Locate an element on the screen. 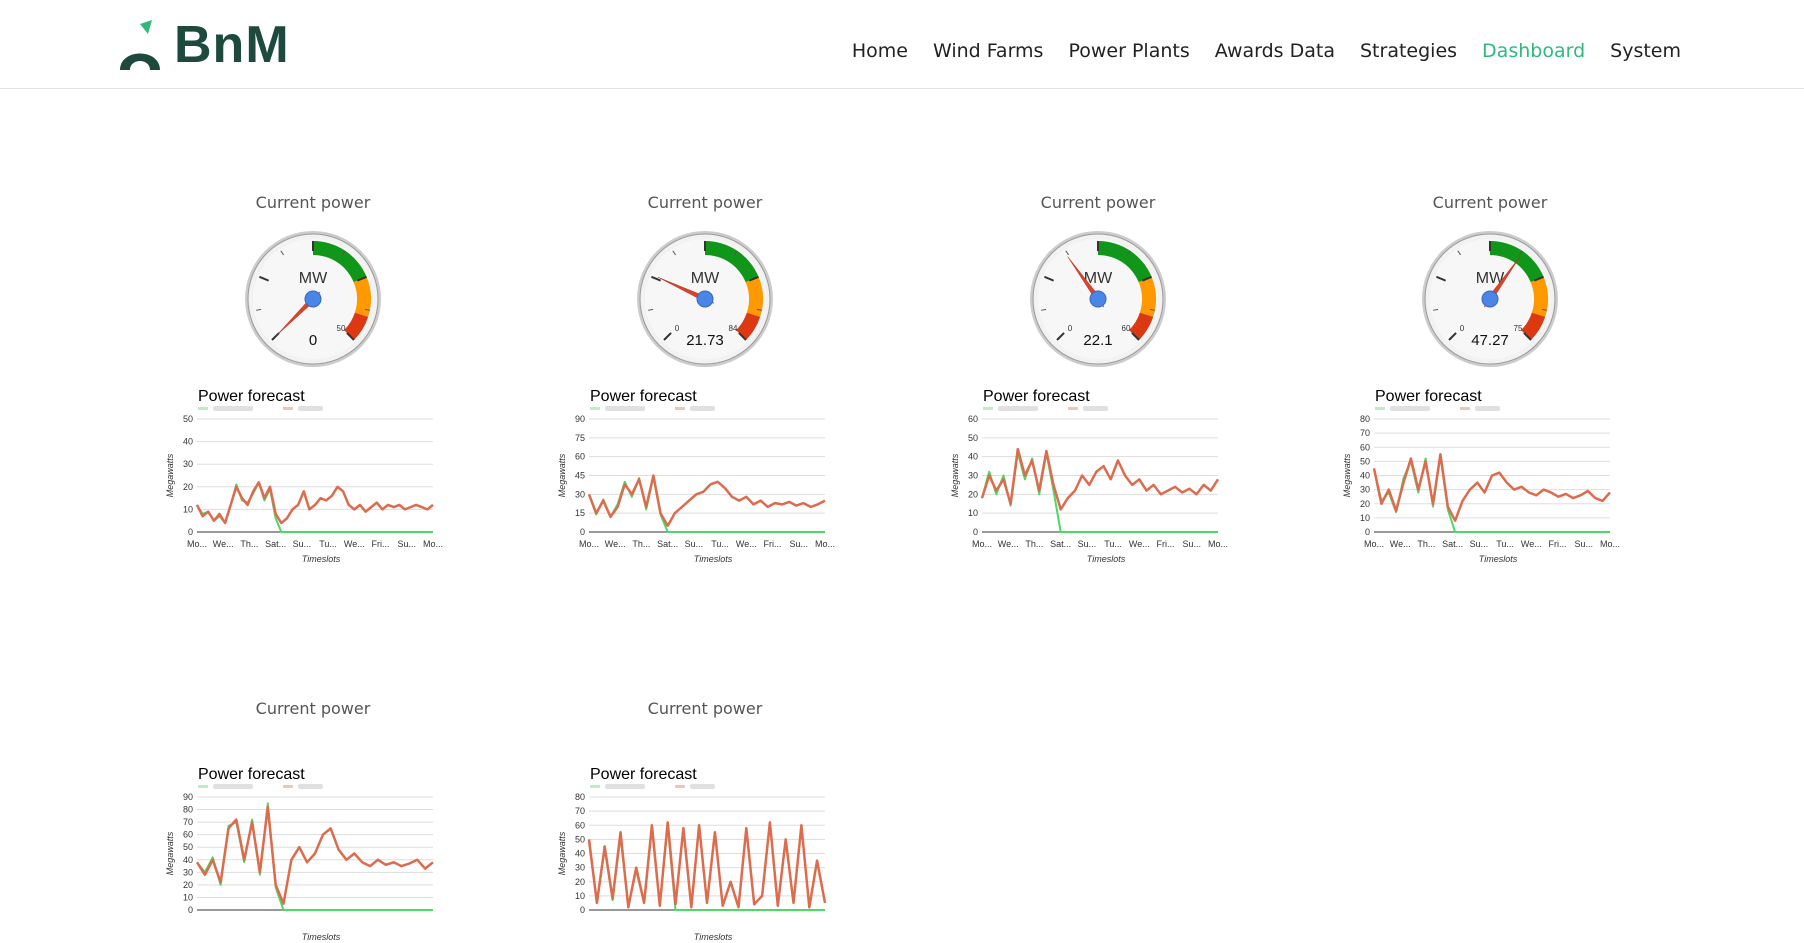 This screenshot has width=1804, height=943. power-gauge: 0 75MW47.27 is located at coordinates (1490, 299).